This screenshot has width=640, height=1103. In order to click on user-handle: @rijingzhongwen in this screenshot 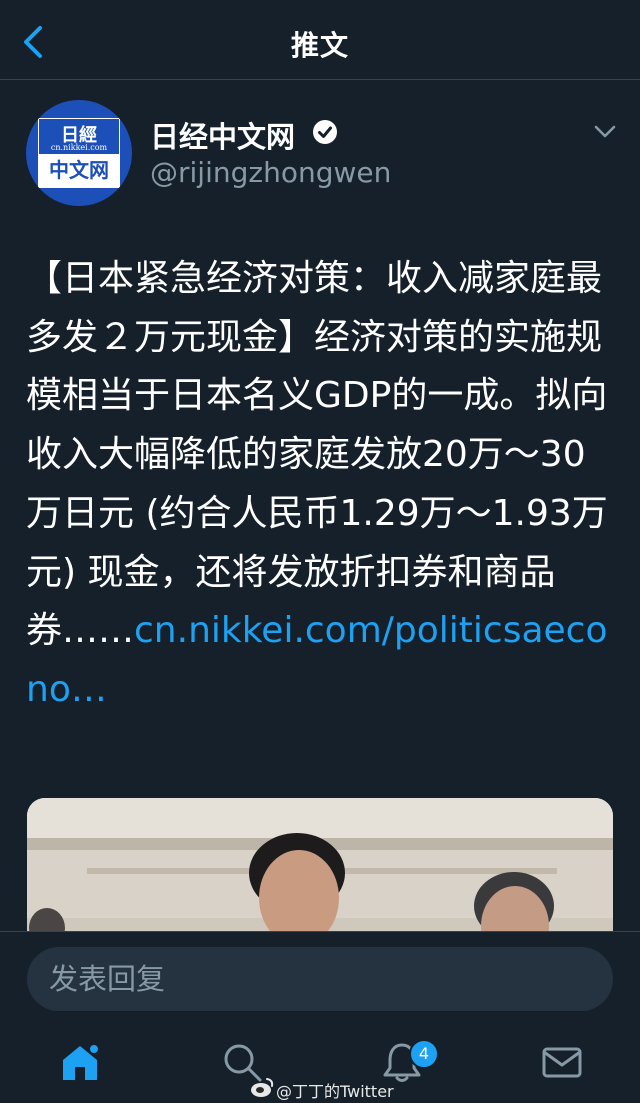, I will do `click(271, 172)`.